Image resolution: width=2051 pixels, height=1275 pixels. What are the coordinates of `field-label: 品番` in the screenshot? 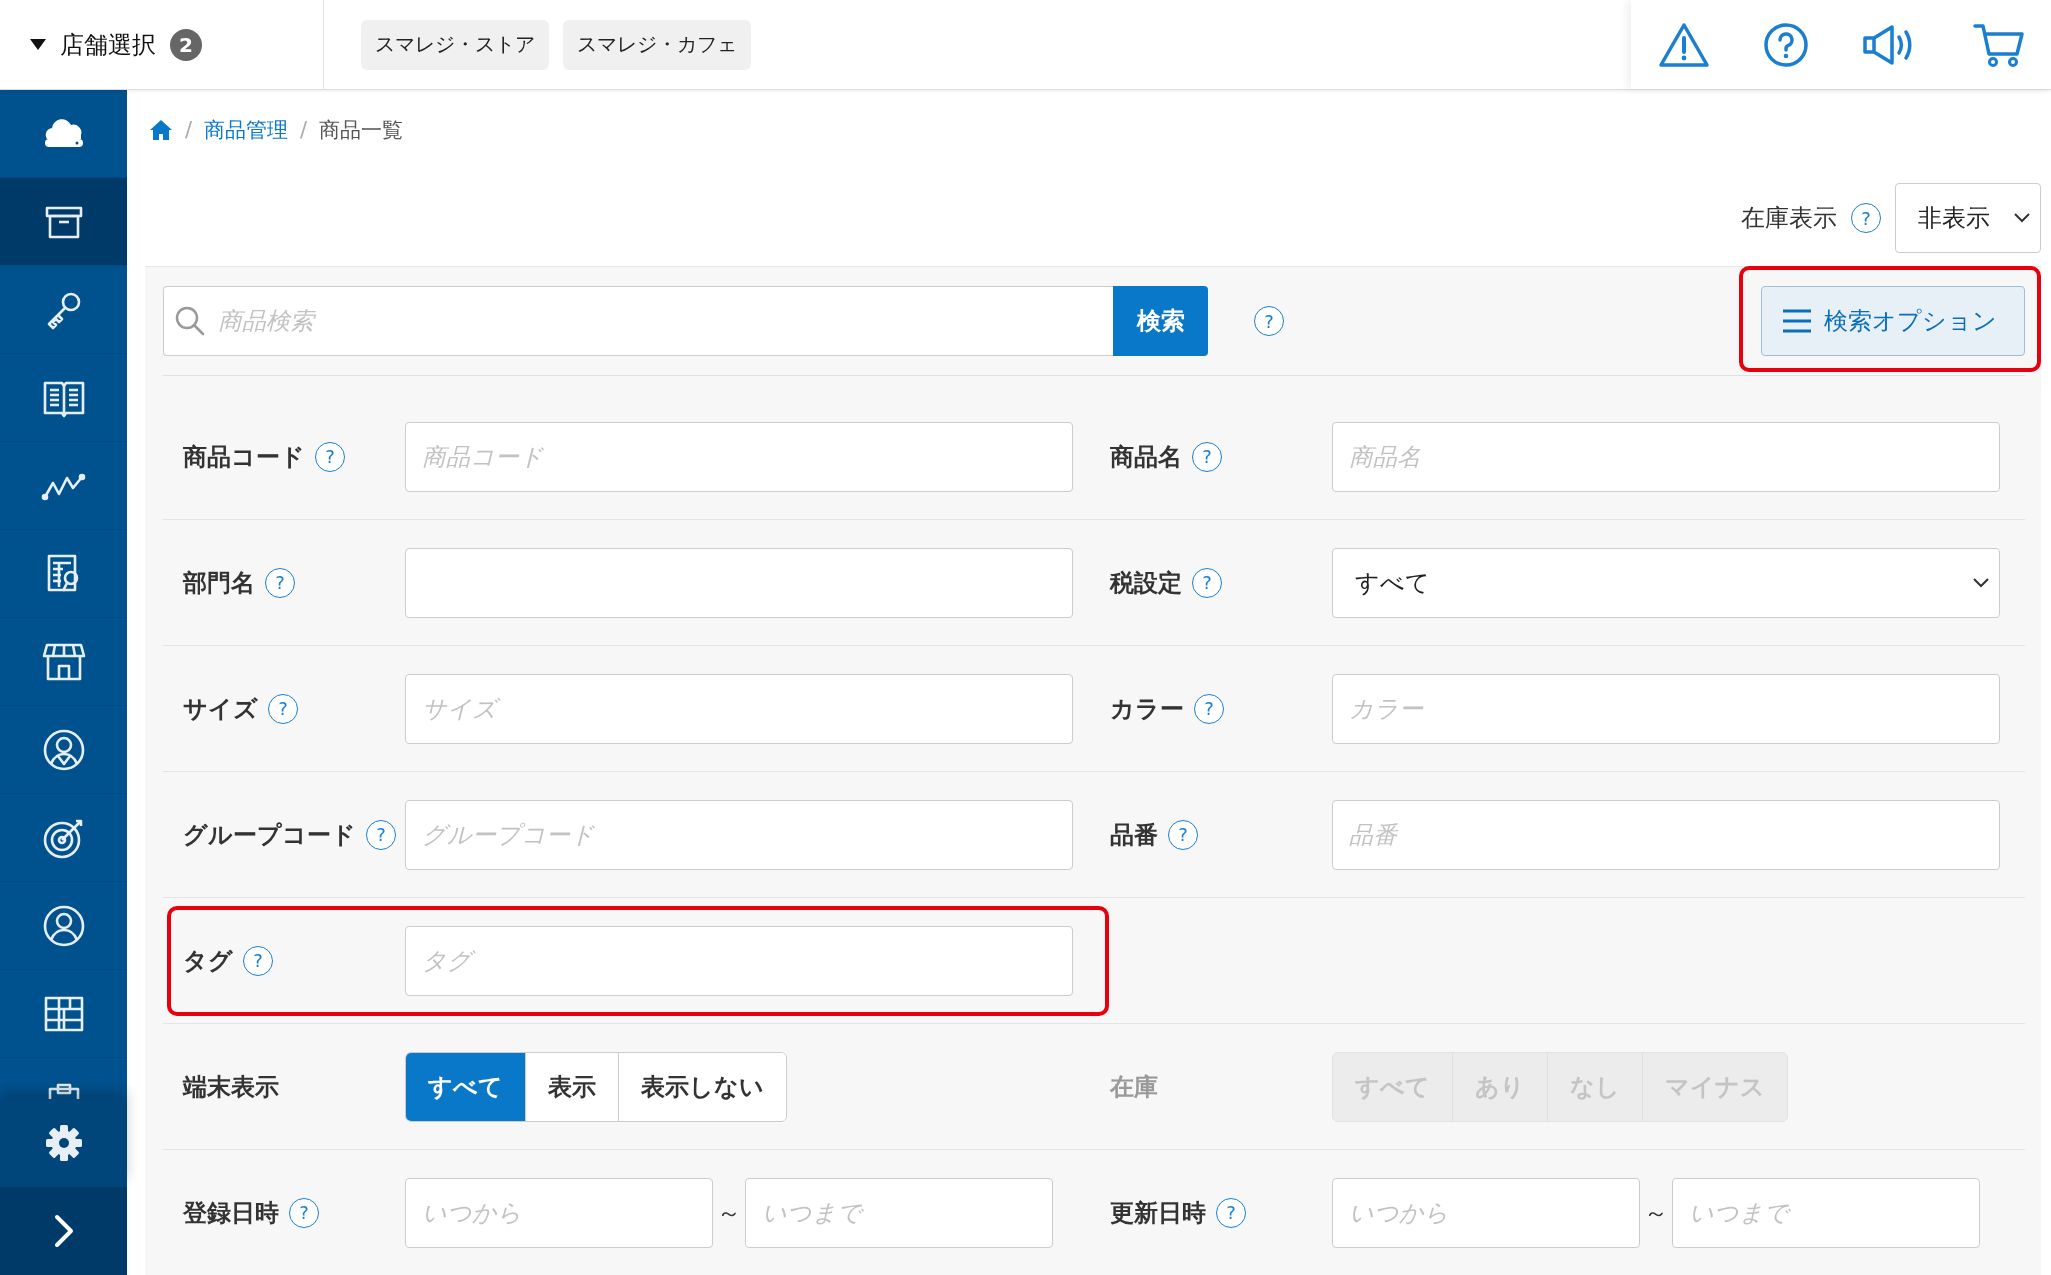 It's located at (1134, 835).